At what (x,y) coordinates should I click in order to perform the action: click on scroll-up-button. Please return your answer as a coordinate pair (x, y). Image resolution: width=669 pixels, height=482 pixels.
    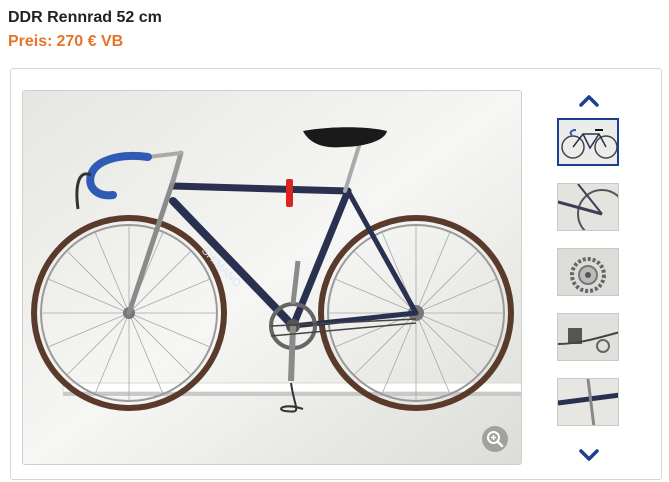
    Looking at the image, I should click on (589, 100).